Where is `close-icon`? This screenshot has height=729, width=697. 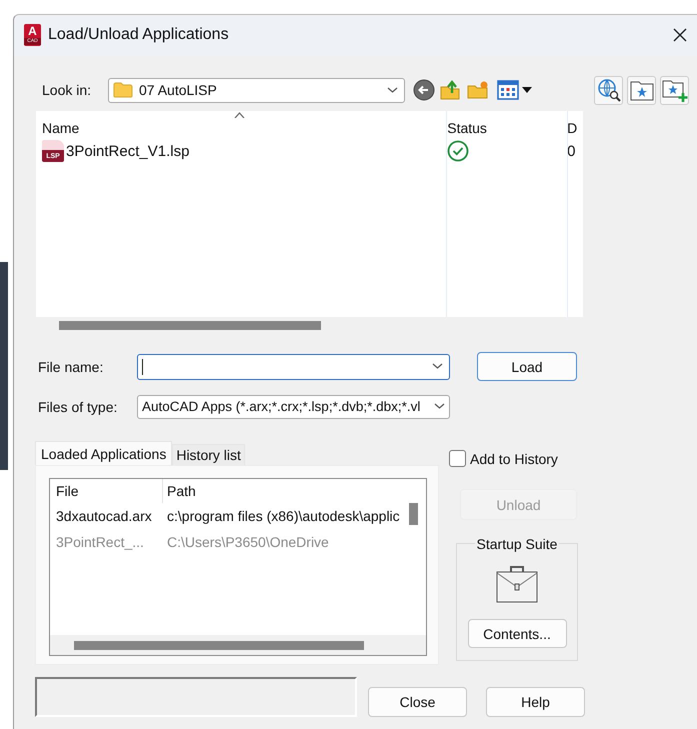 close-icon is located at coordinates (680, 35).